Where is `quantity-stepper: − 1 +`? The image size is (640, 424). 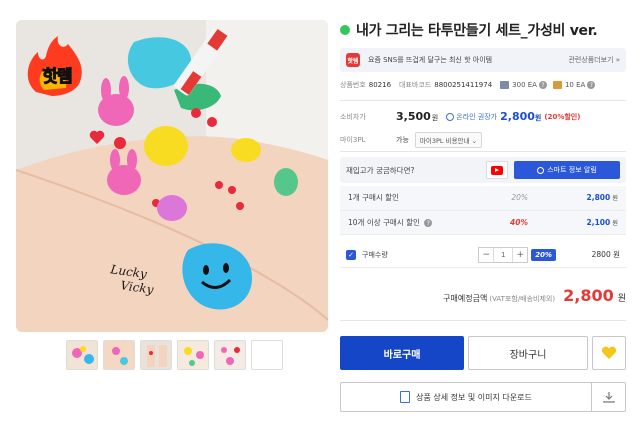 quantity-stepper: − 1 + is located at coordinates (503, 254).